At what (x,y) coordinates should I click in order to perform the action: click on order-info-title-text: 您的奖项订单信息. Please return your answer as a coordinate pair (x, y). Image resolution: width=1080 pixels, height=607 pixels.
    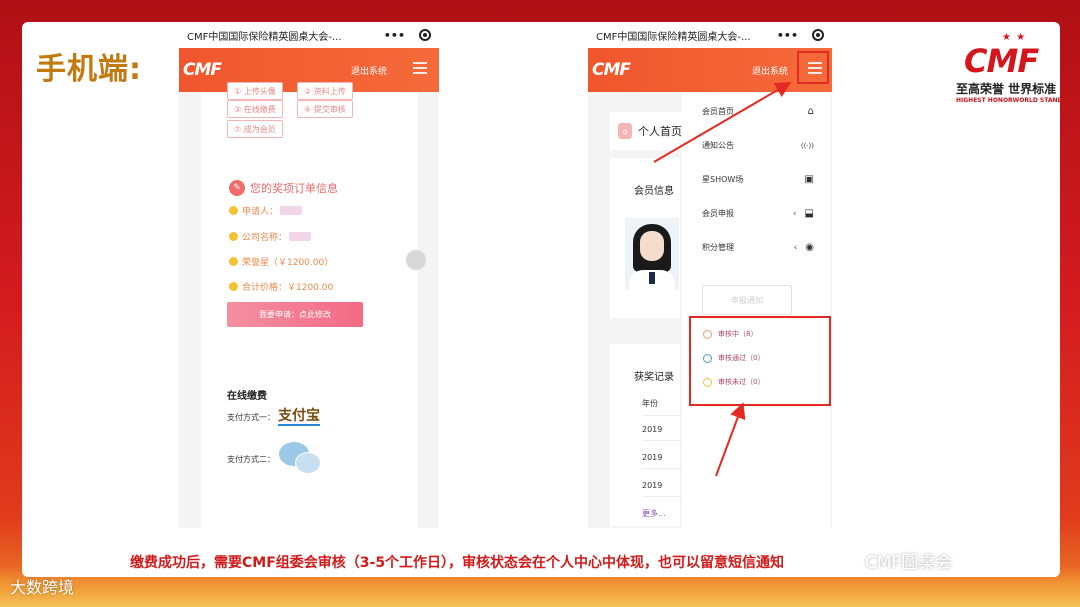
    Looking at the image, I should click on (294, 188).